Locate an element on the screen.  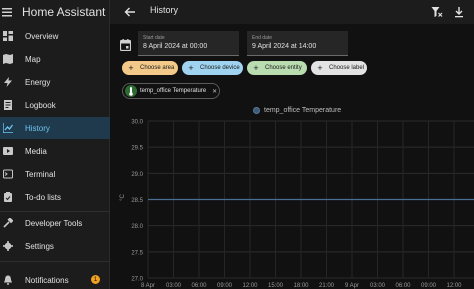
x-tick-label: 9 Apr is located at coordinates (352, 286).